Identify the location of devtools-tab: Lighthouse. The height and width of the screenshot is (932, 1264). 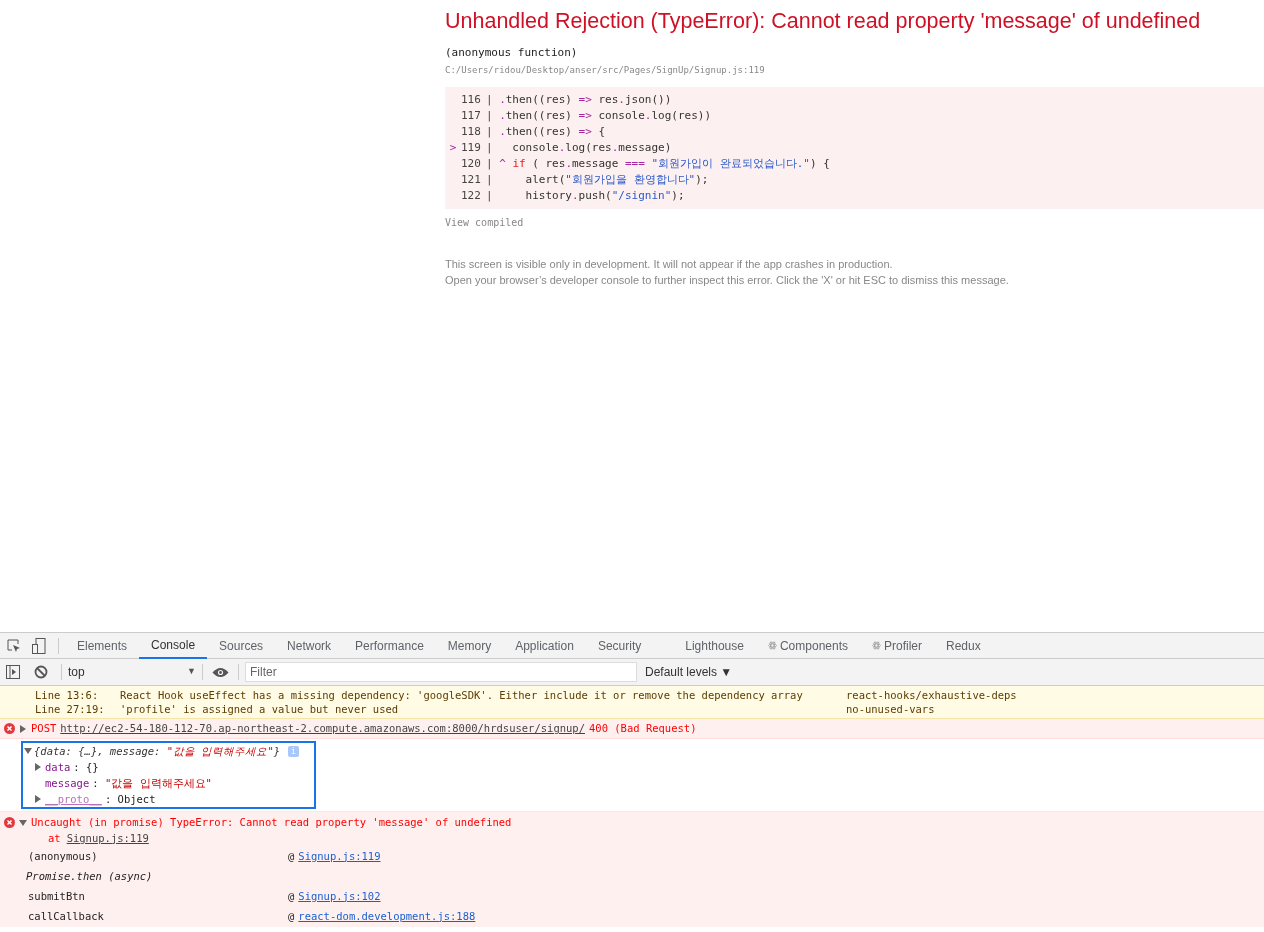
(714, 645).